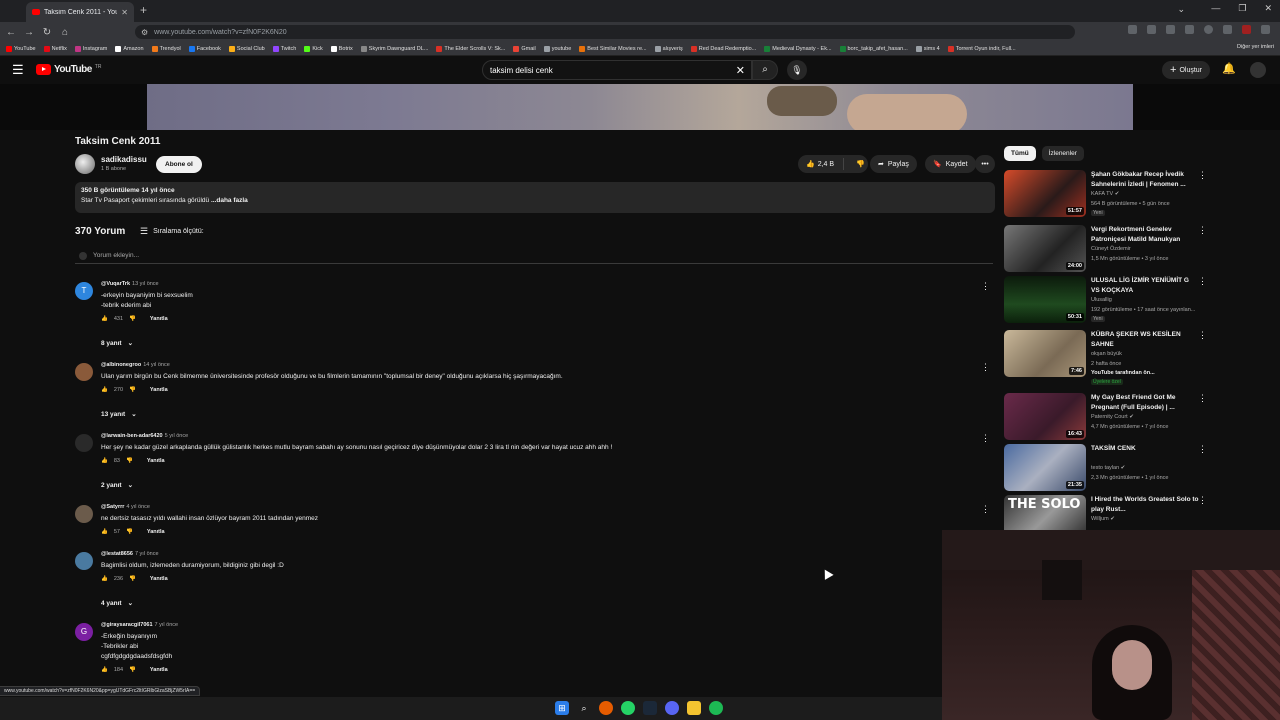  What do you see at coordinates (1181, 9) in the screenshot?
I see `tab-search-chevron-icon: ⌄` at bounding box center [1181, 9].